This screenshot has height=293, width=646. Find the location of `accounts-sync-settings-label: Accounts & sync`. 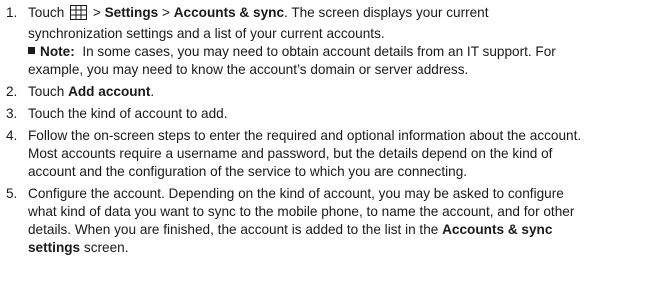

accounts-sync-settings-label: Accounts & sync is located at coordinates (497, 229).